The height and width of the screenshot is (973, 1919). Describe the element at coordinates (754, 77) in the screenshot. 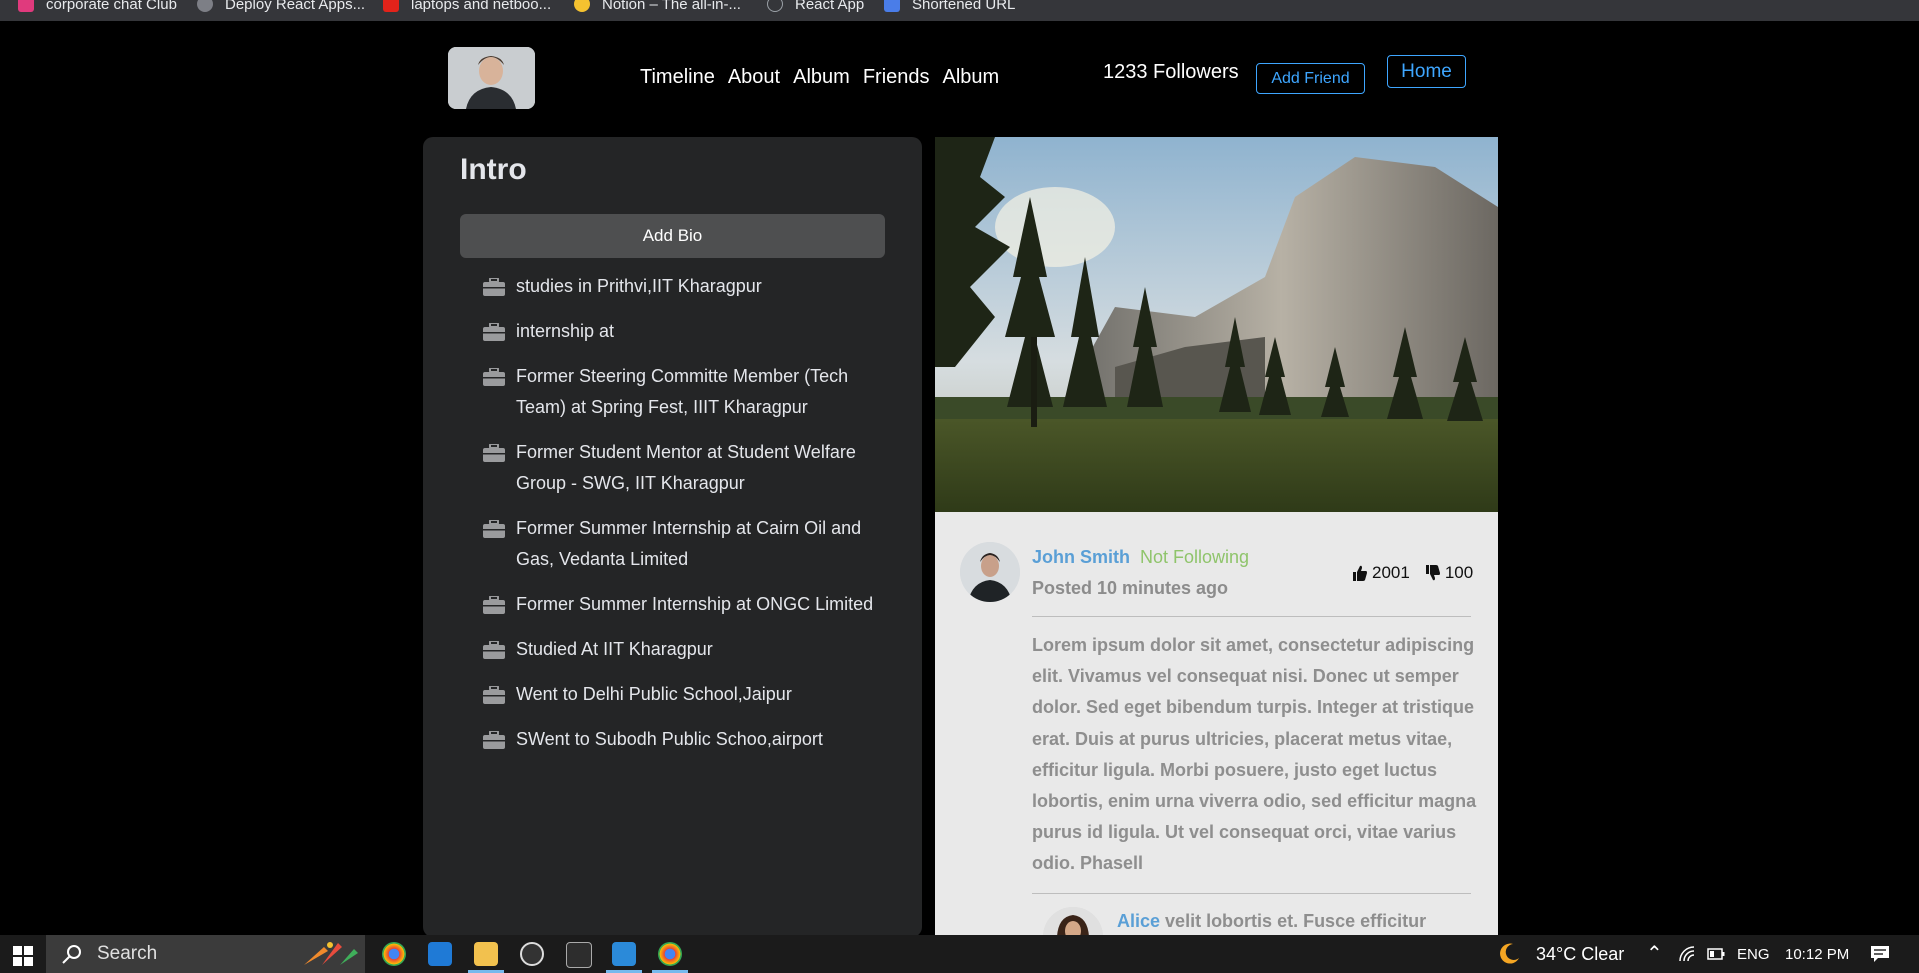

I see `nav-about: About` at that location.